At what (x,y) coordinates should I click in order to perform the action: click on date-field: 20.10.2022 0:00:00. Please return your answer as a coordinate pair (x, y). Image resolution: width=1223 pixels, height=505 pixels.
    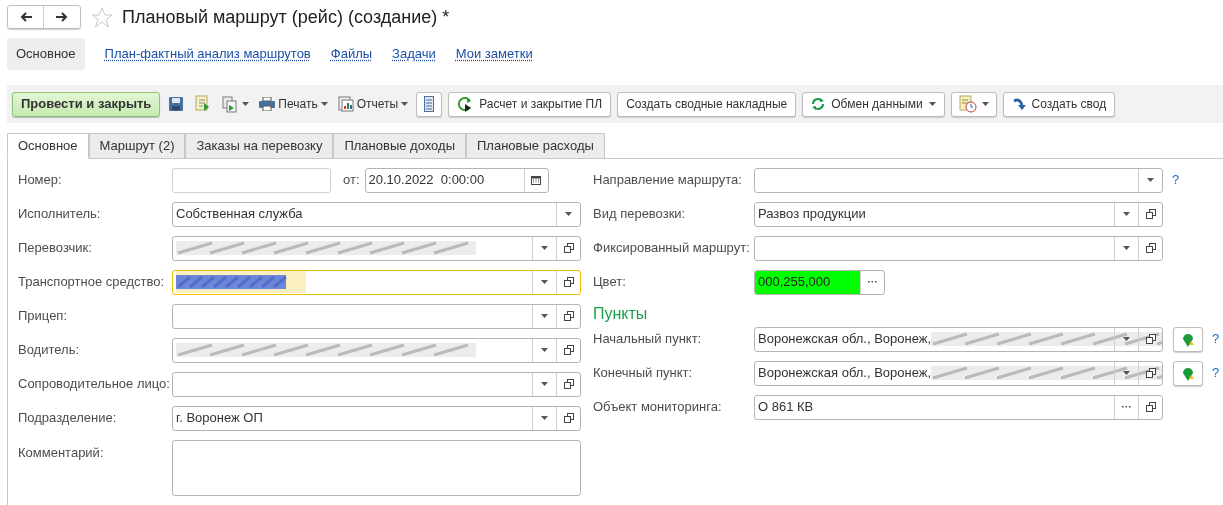
    Looking at the image, I should click on (456, 180).